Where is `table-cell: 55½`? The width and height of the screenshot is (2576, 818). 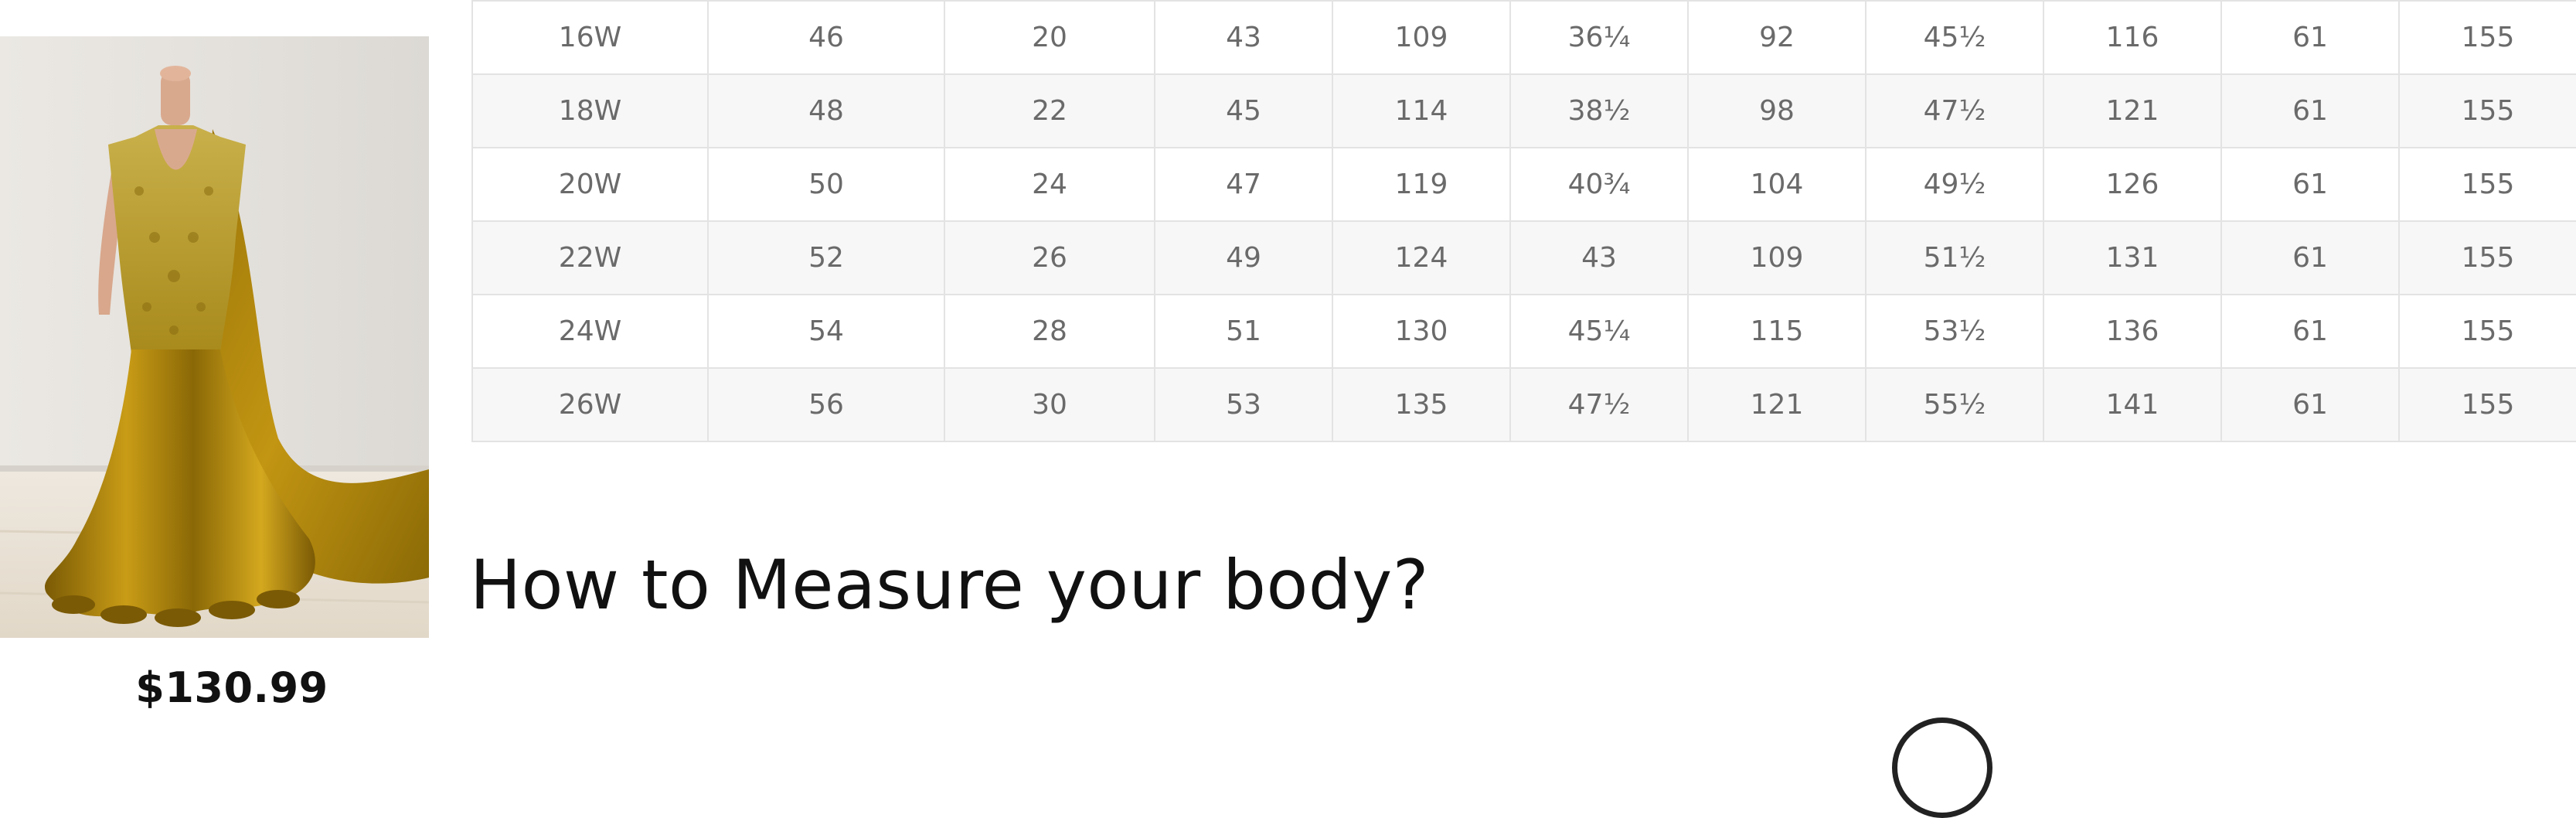
table-cell: 55½ is located at coordinates (1954, 405).